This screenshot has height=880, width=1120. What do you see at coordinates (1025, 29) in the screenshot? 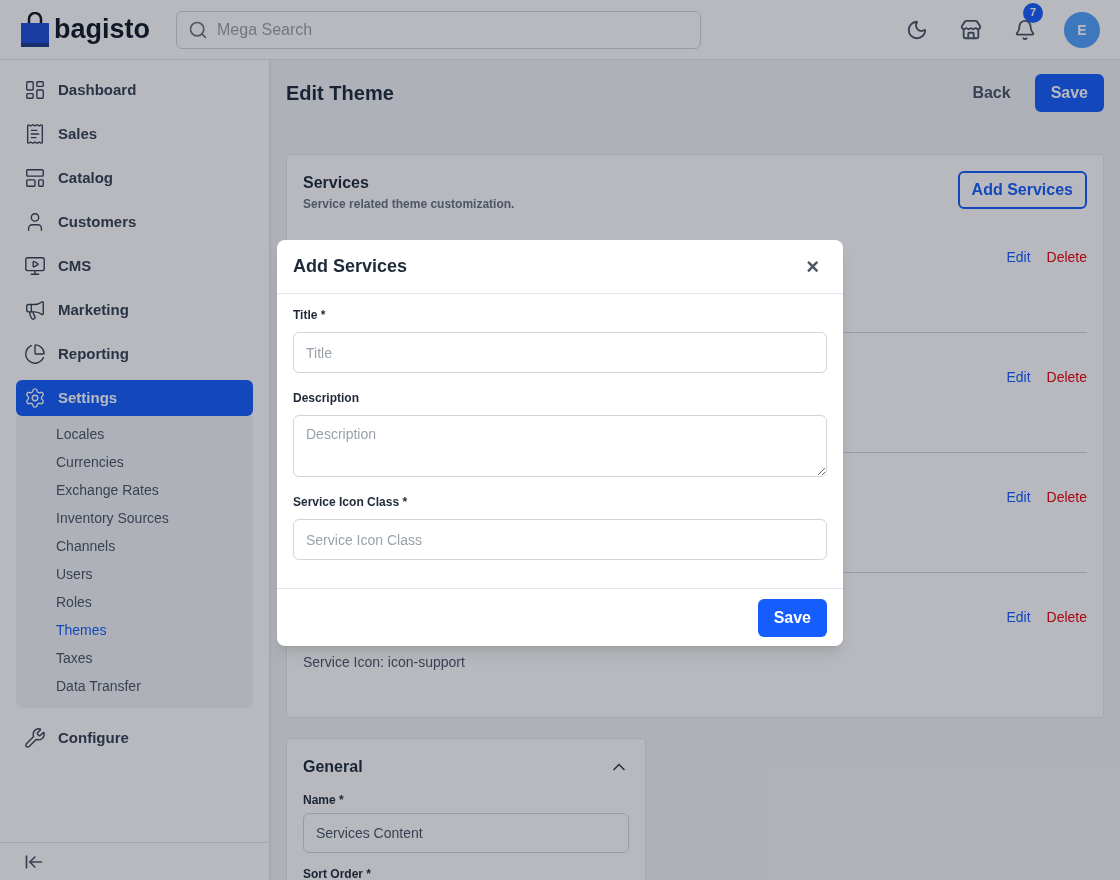
I see `notification-bell-icon` at bounding box center [1025, 29].